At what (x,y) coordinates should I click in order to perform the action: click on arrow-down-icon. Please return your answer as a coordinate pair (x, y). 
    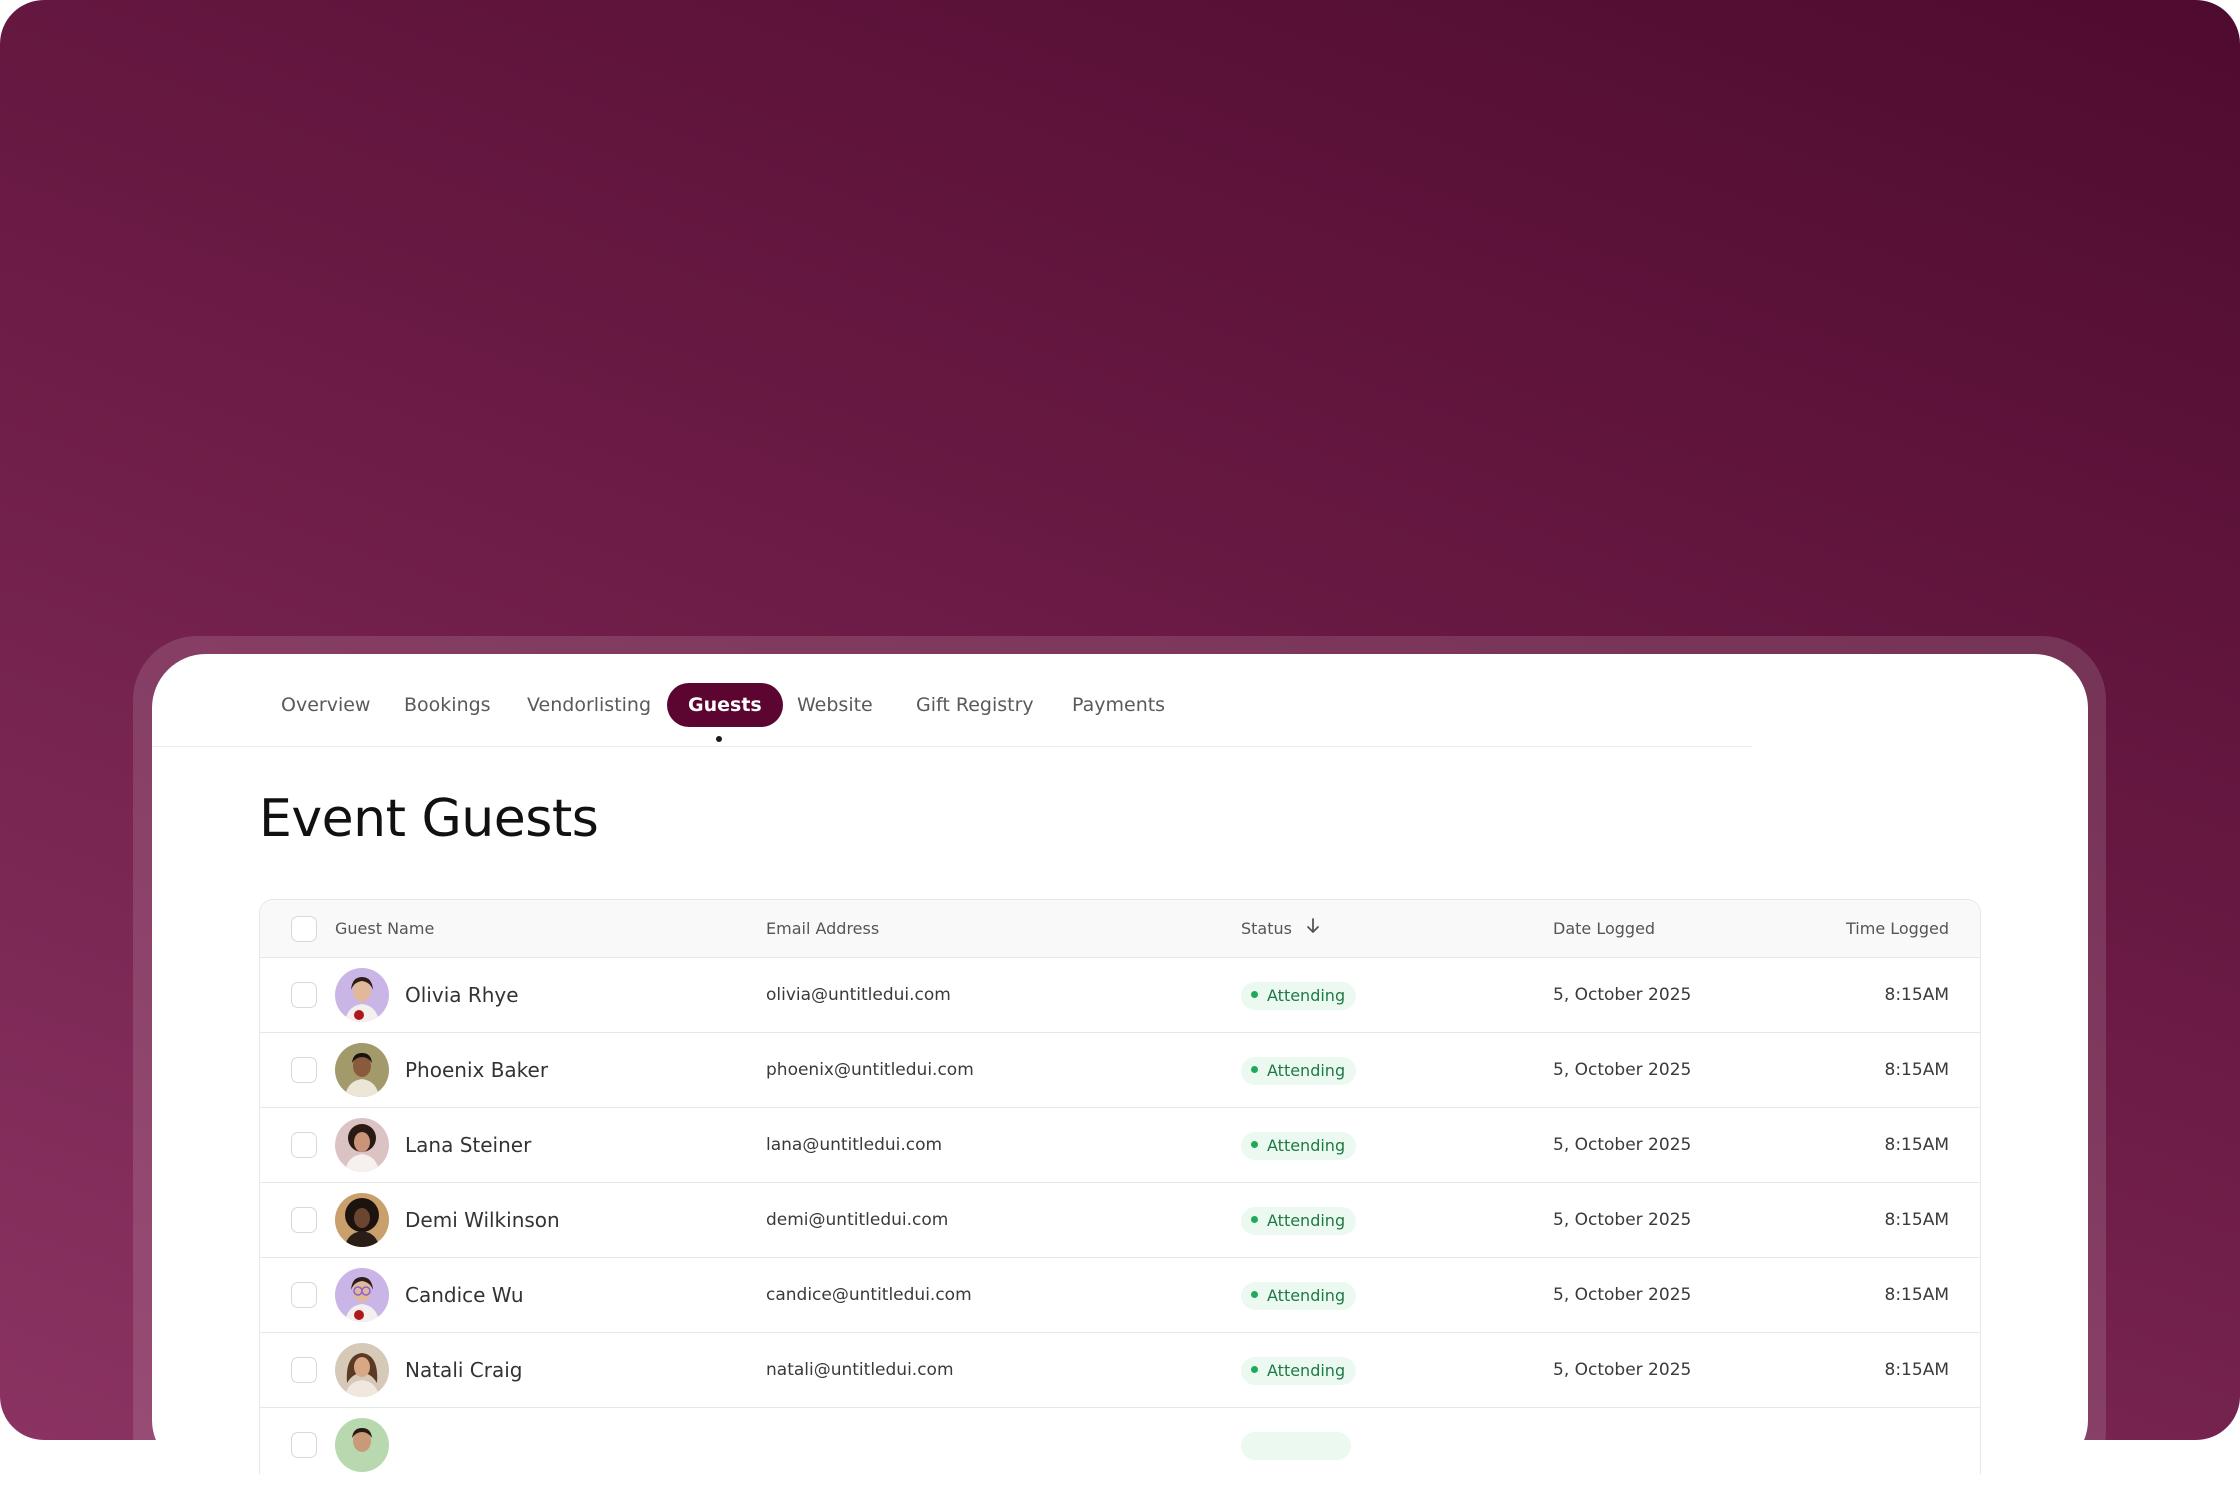
    Looking at the image, I should click on (1313, 930).